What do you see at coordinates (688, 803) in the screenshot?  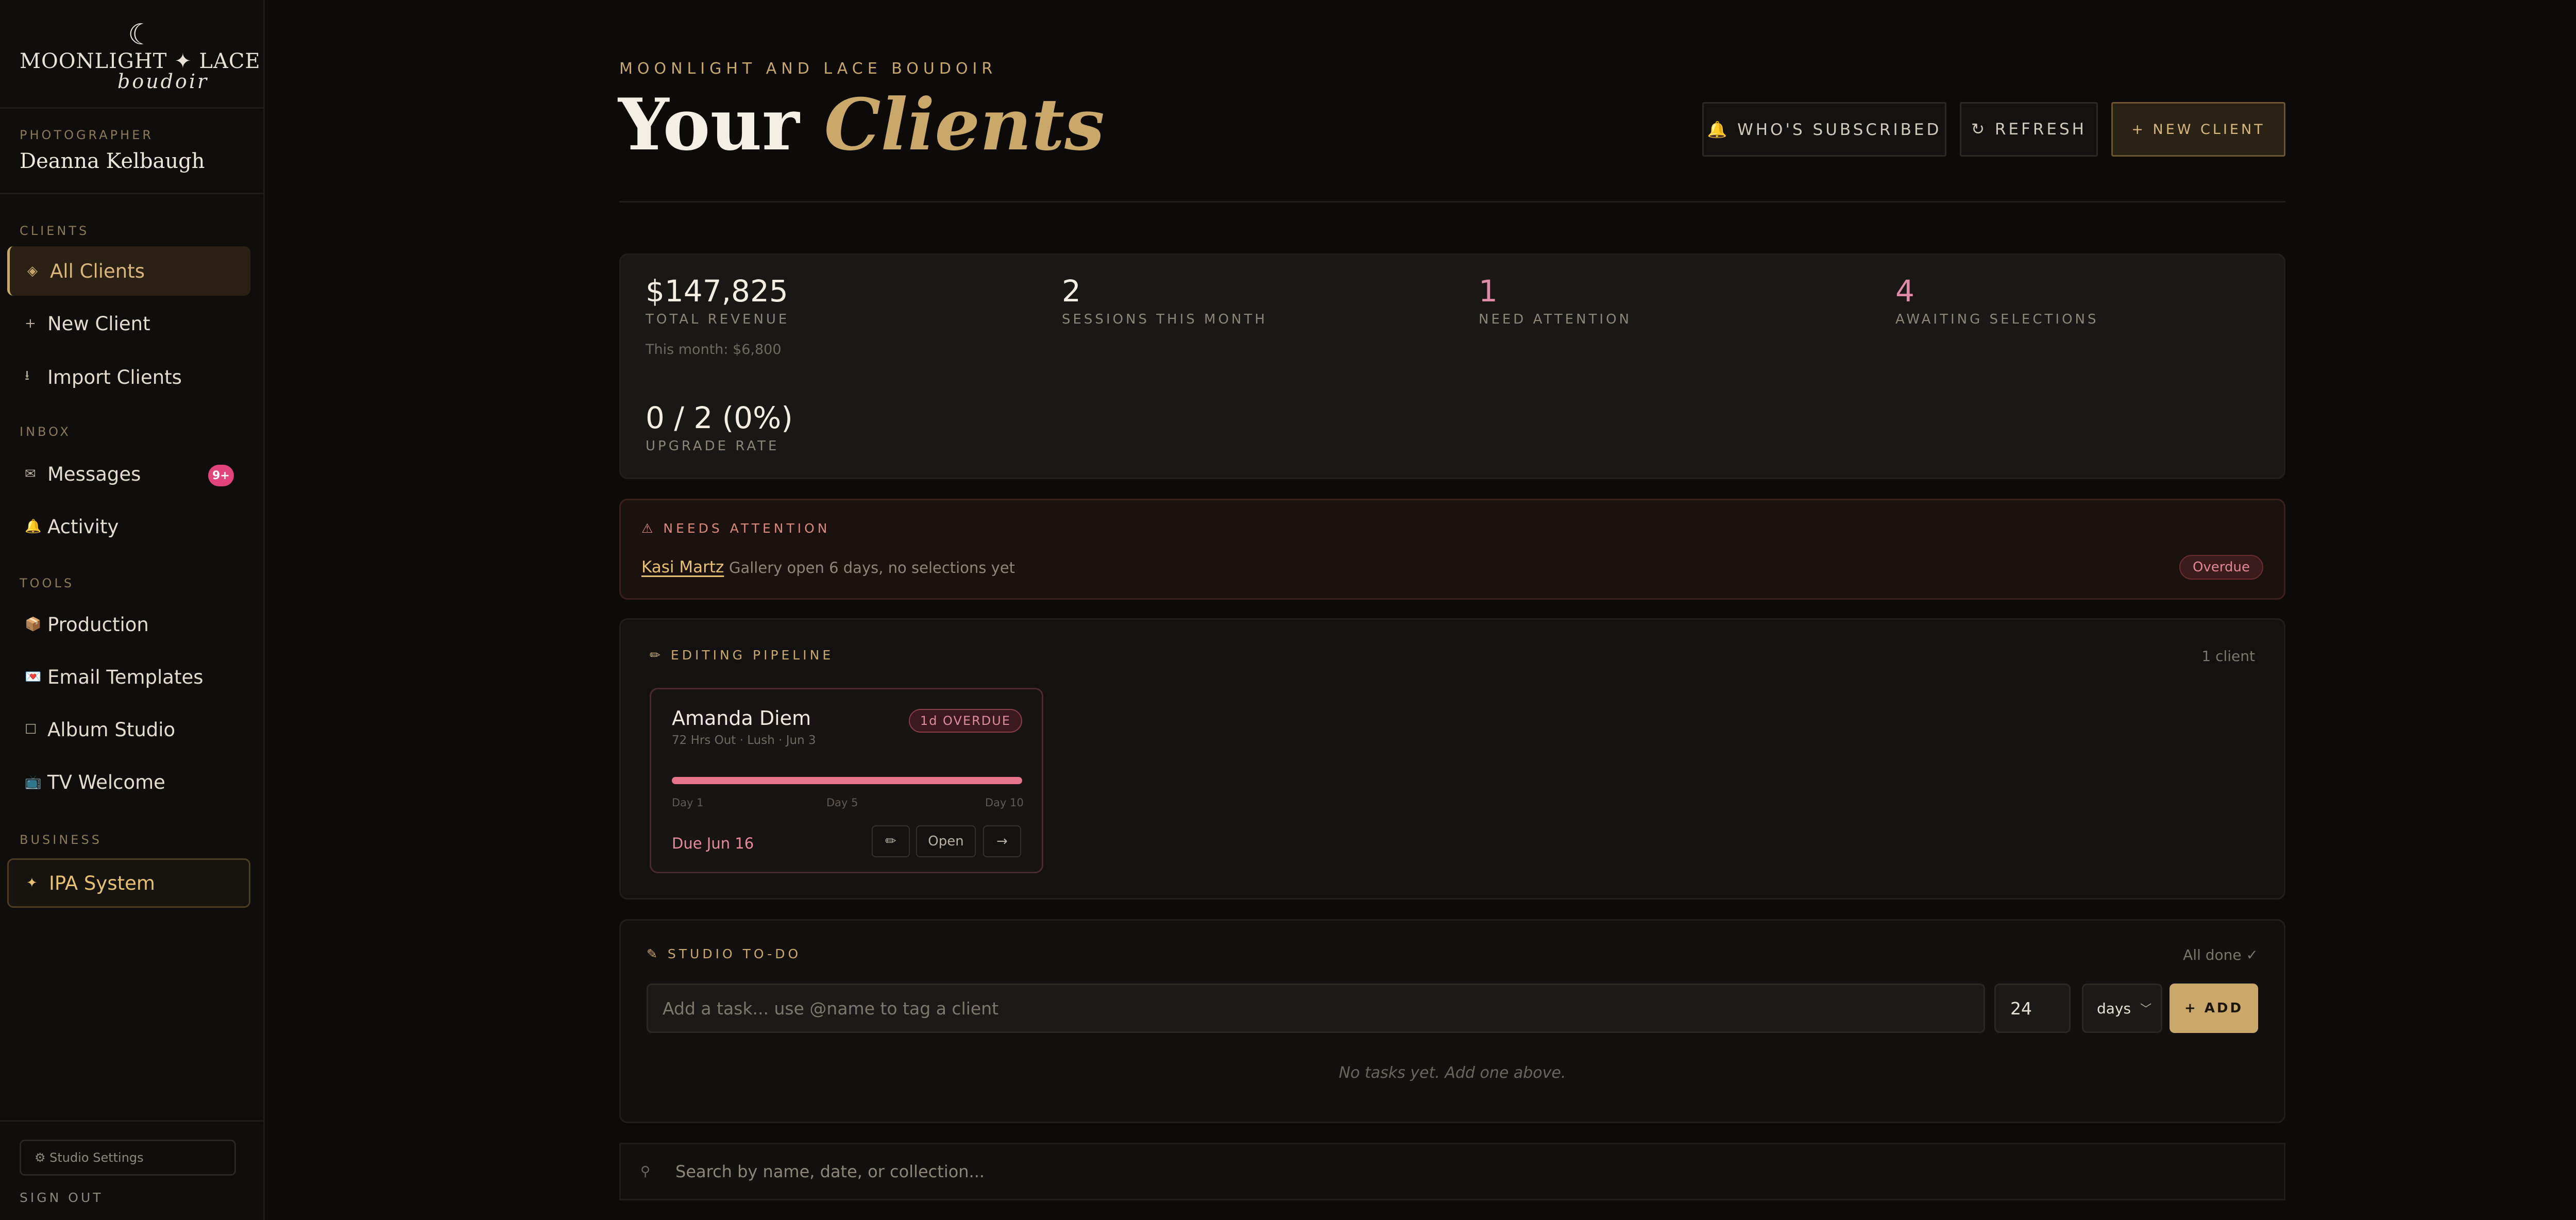 I see `progress-tick-start: Day 1` at bounding box center [688, 803].